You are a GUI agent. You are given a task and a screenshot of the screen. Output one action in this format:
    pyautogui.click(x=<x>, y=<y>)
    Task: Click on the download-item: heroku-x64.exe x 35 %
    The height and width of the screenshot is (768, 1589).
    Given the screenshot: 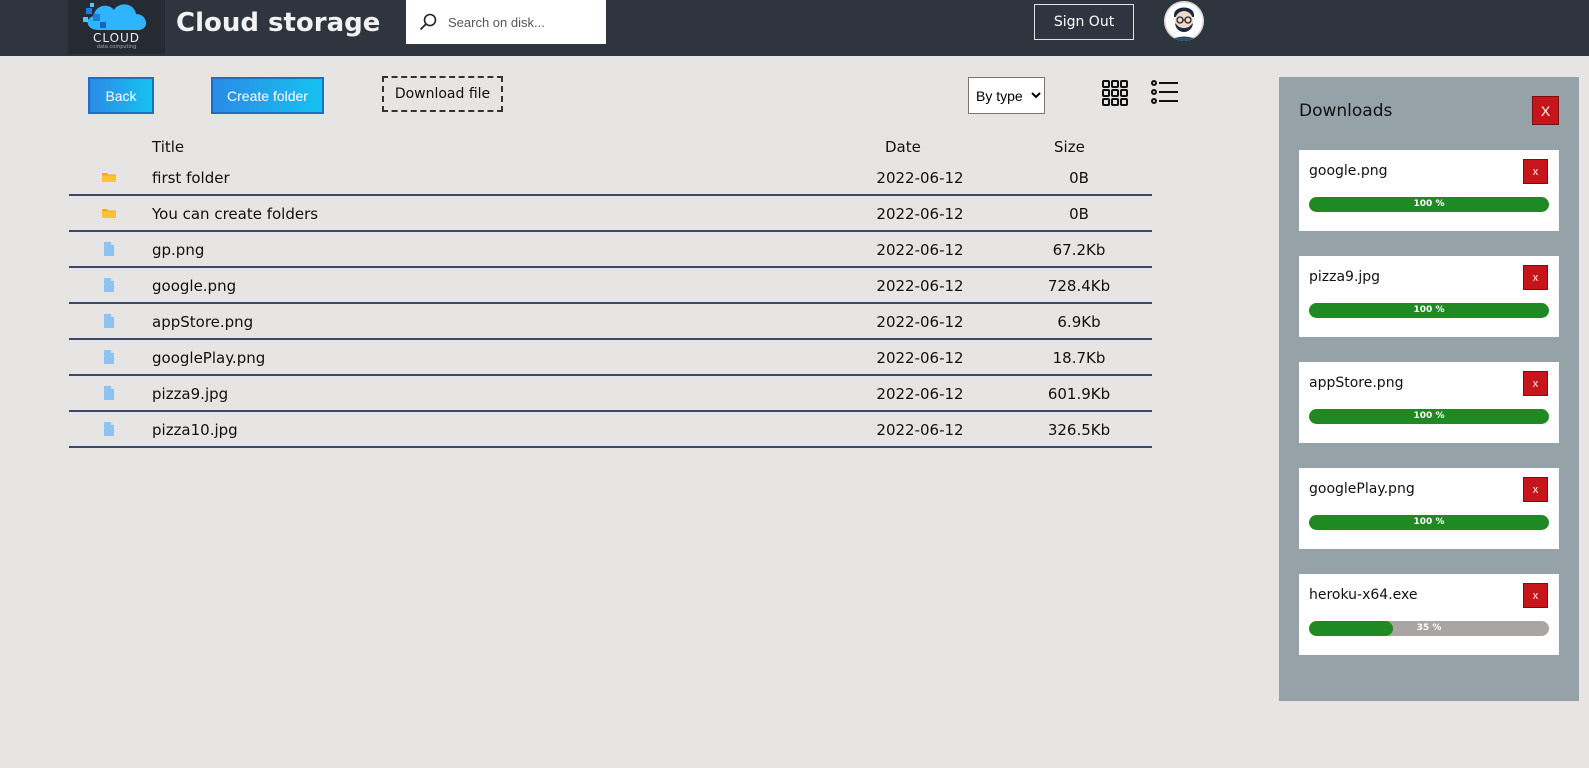 What is the action you would take?
    pyautogui.click(x=1429, y=614)
    